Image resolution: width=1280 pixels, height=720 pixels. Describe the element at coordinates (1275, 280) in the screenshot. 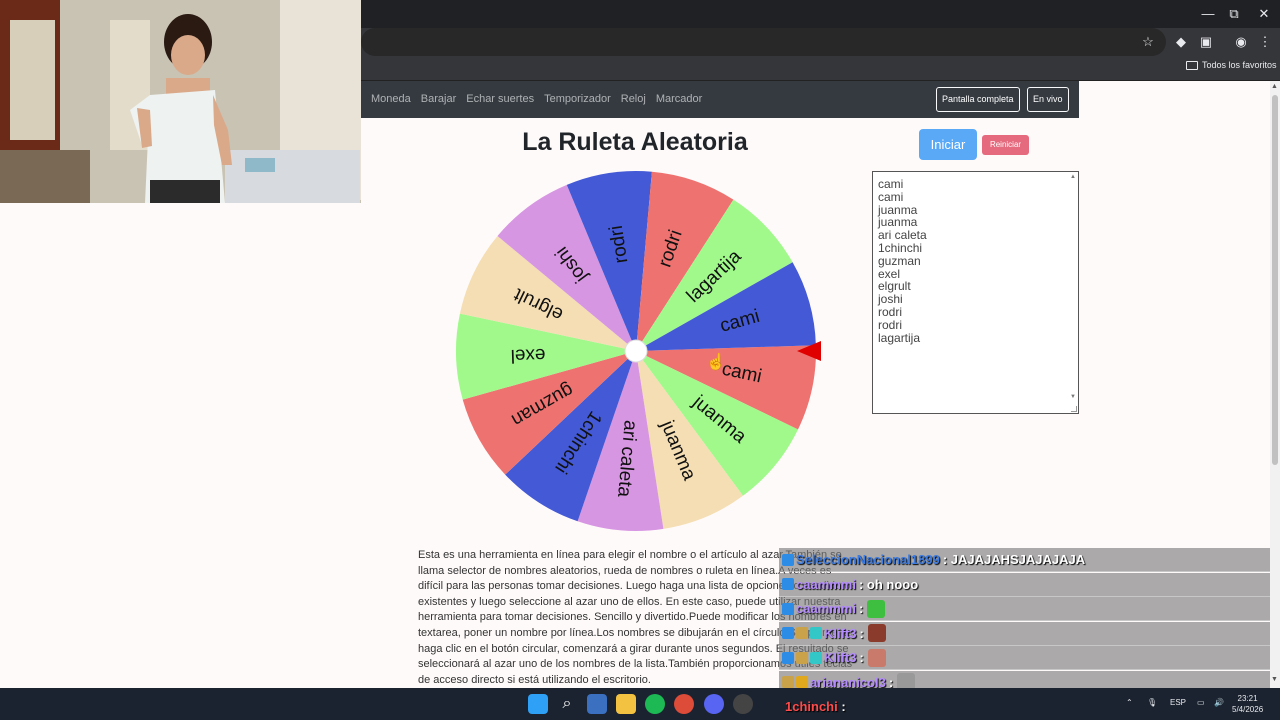

I see `scrollbar-thumb` at that location.